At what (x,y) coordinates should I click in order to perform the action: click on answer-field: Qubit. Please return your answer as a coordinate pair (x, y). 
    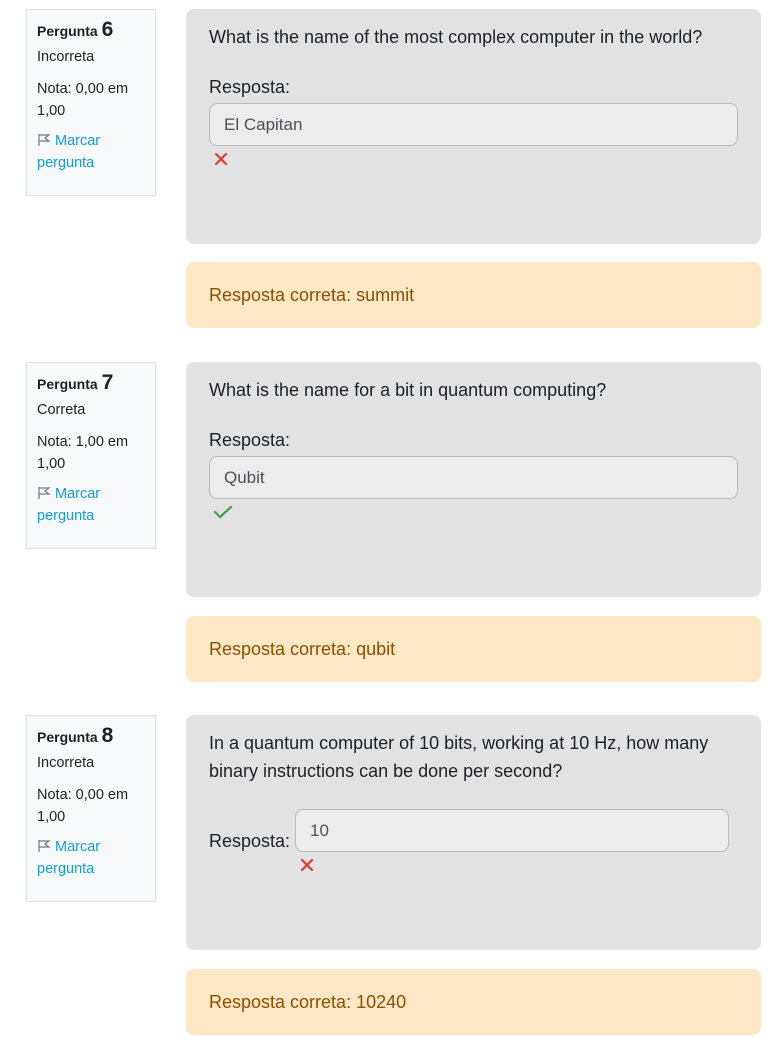
    Looking at the image, I should click on (473, 477).